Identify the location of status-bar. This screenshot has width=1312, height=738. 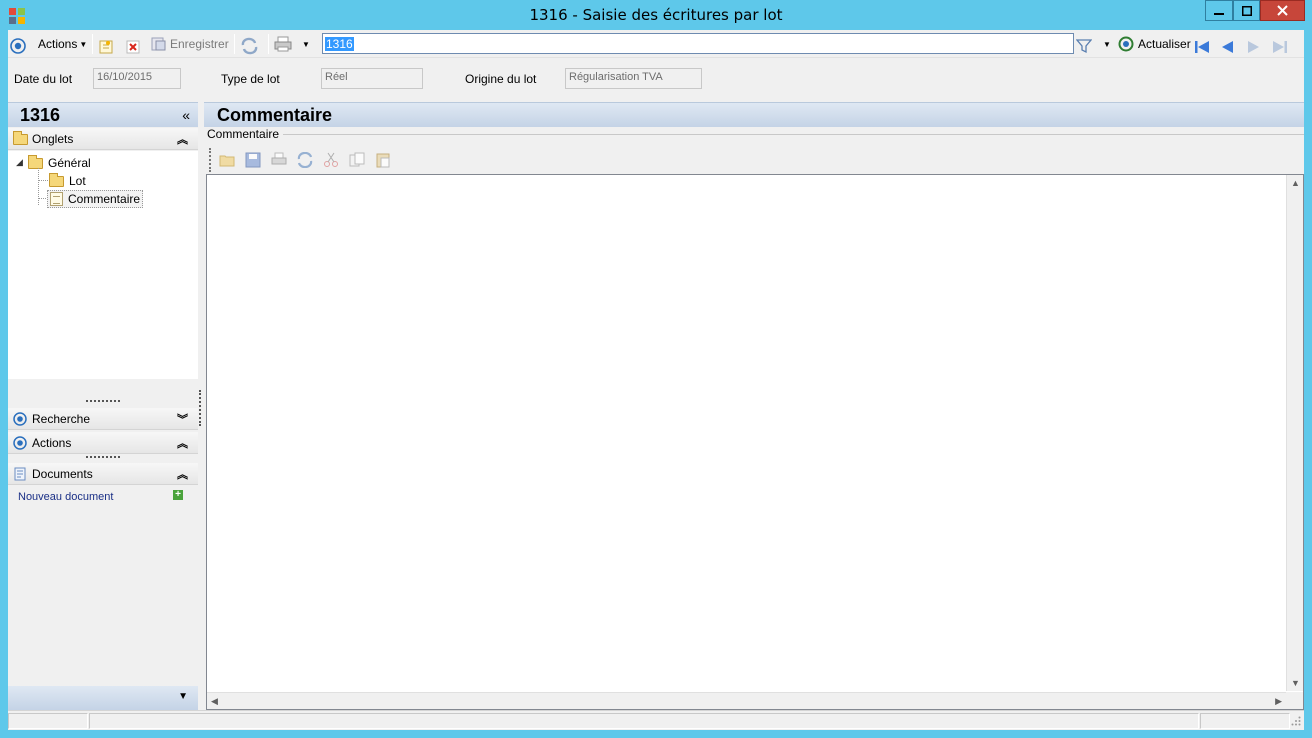
(656, 720).